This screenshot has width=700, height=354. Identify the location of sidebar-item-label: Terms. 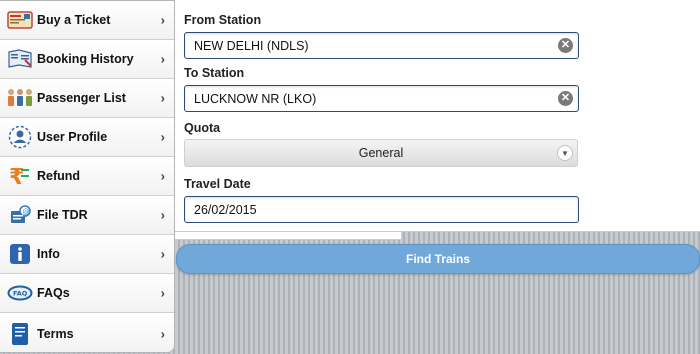
(55, 333).